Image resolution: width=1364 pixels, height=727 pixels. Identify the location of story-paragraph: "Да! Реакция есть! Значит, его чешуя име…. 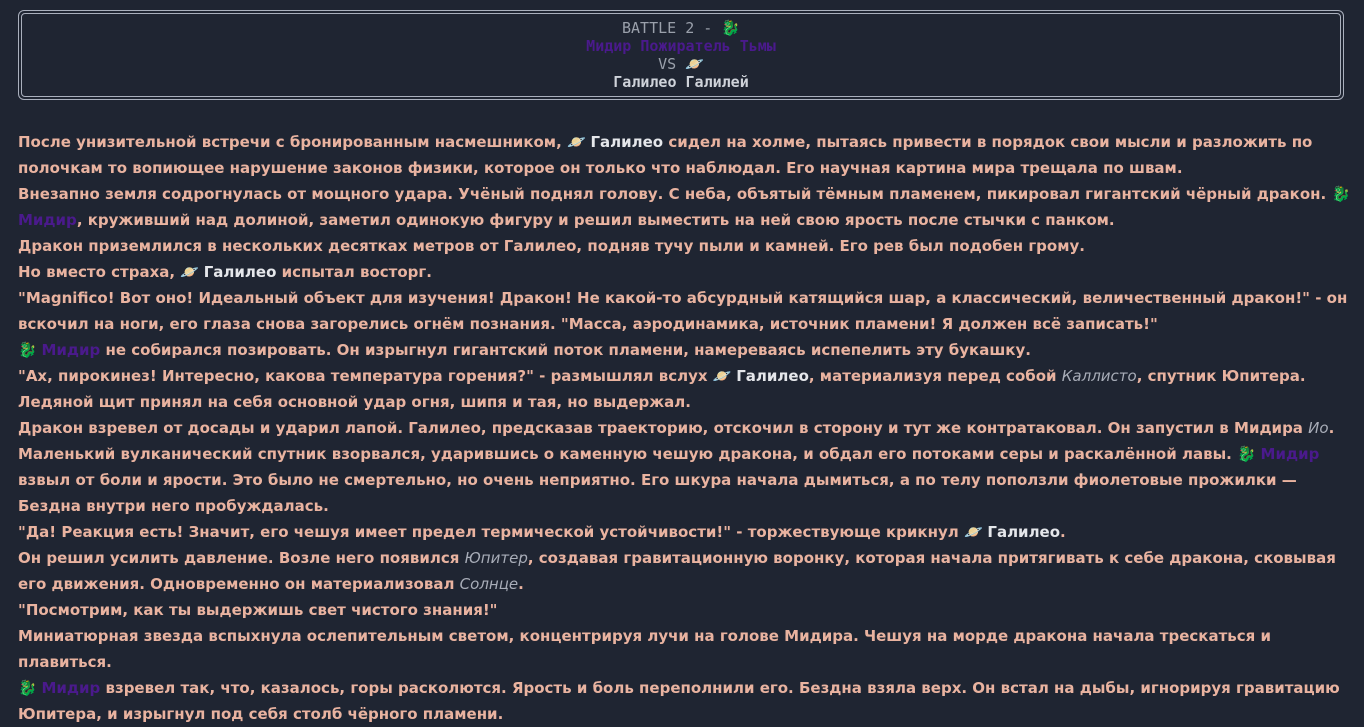
(688, 532).